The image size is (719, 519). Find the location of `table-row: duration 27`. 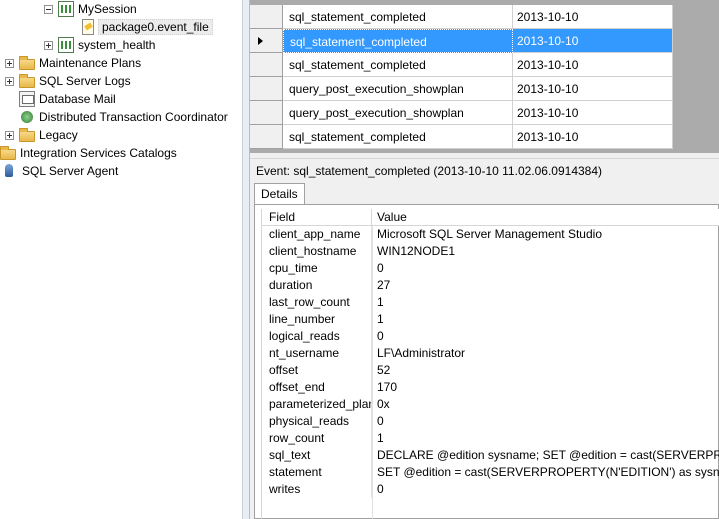

table-row: duration 27 is located at coordinates (490, 285).